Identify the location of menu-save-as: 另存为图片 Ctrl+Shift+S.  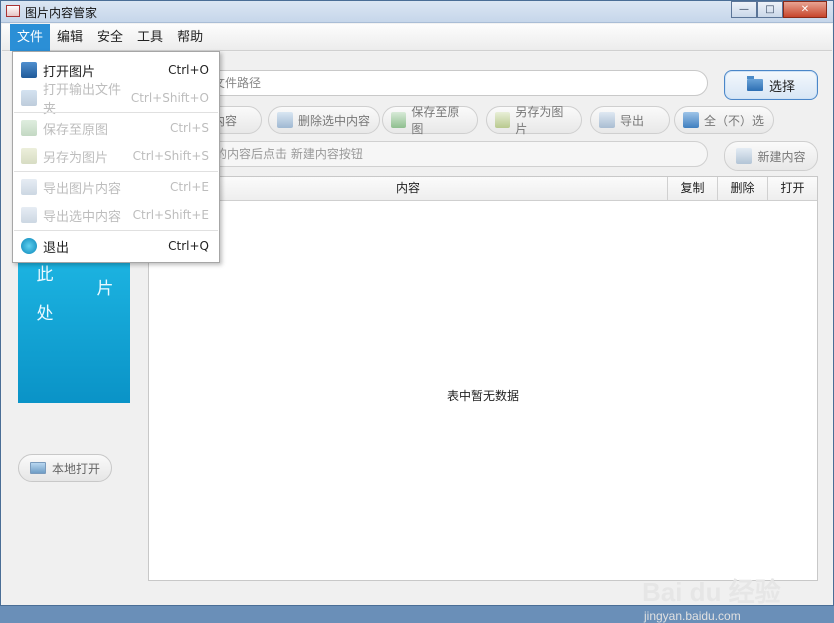
(116, 156).